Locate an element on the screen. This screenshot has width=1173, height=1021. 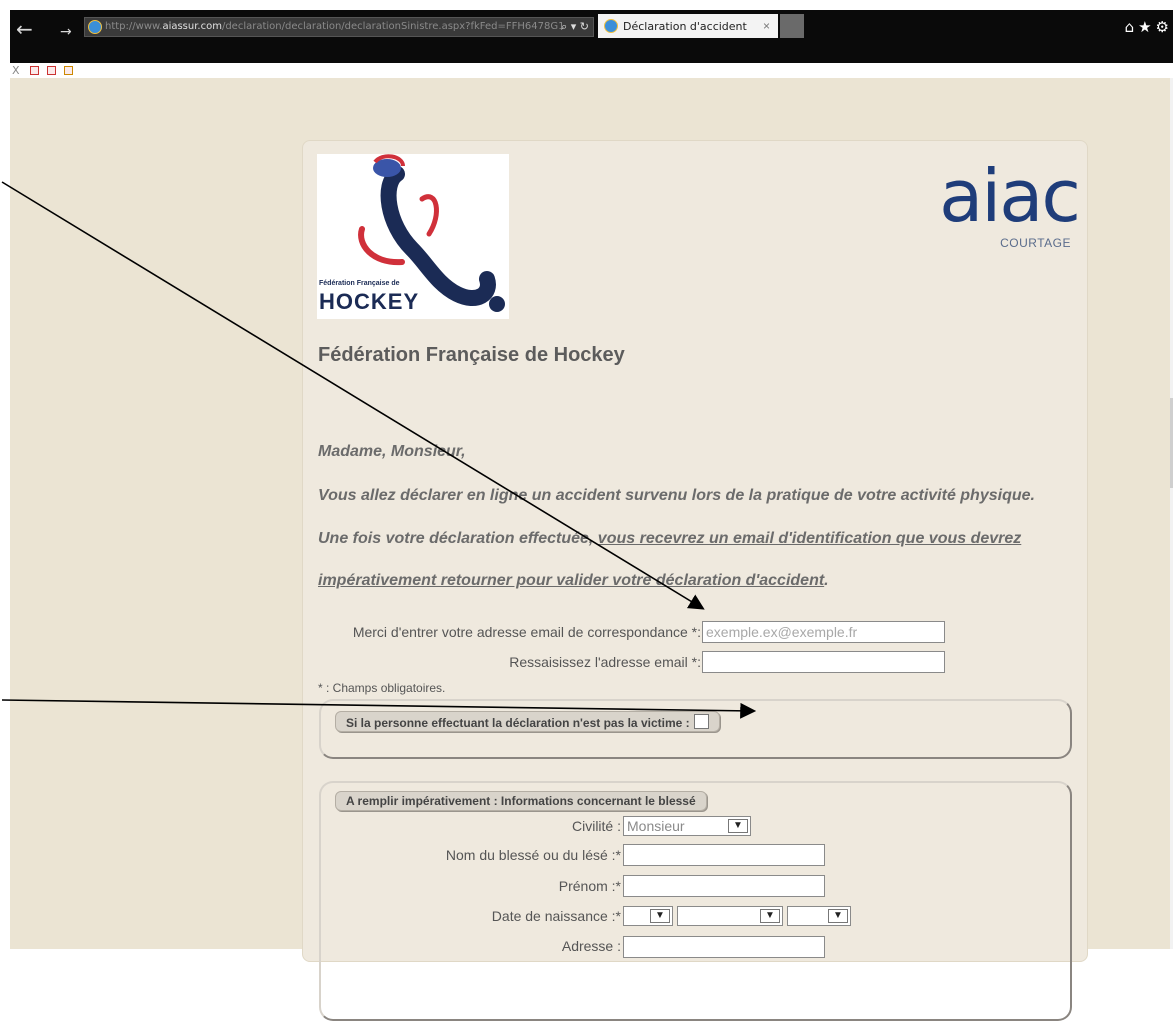
firstname-input is located at coordinates (724, 886).